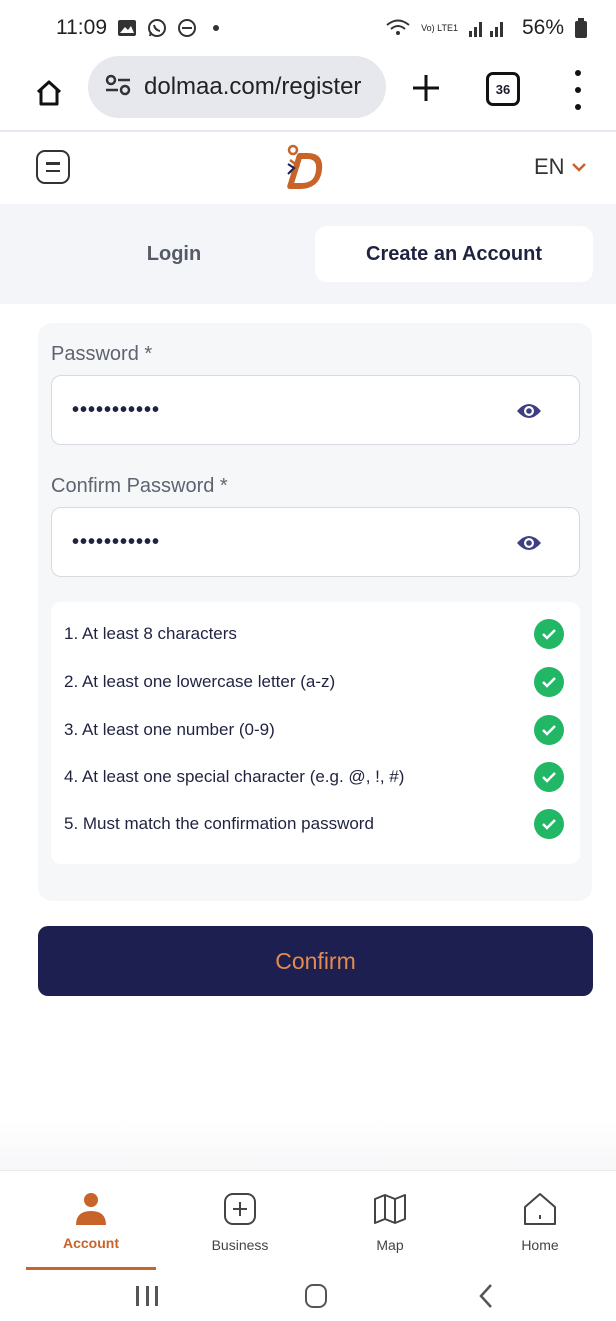 Image resolution: width=616 pixels, height=1321 pixels. Describe the element at coordinates (139, 486) in the screenshot. I see `confirm-password-label: Confirm Password *` at that location.